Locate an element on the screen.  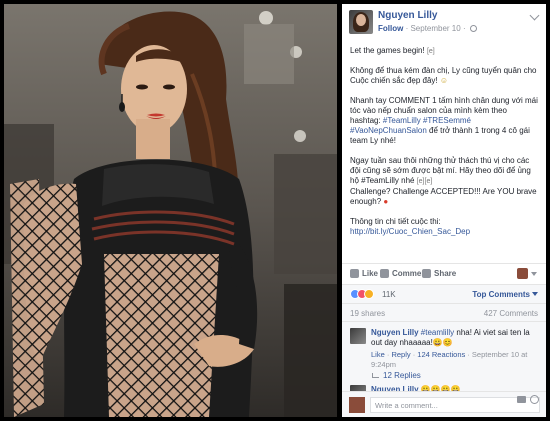
emoji-icon: [e][e] is located at coordinates (424, 182).